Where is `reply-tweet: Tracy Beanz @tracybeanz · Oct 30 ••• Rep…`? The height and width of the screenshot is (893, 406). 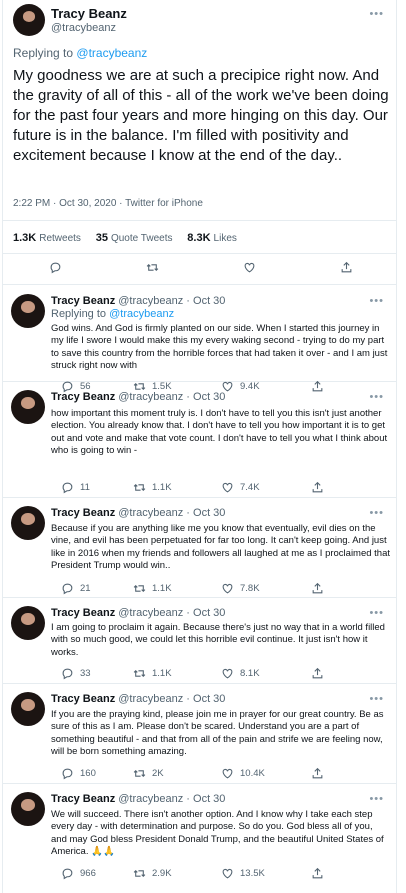 reply-tweet: Tracy Beanz @tracybeanz · Oct 30 ••• Rep… is located at coordinates (199, 339).